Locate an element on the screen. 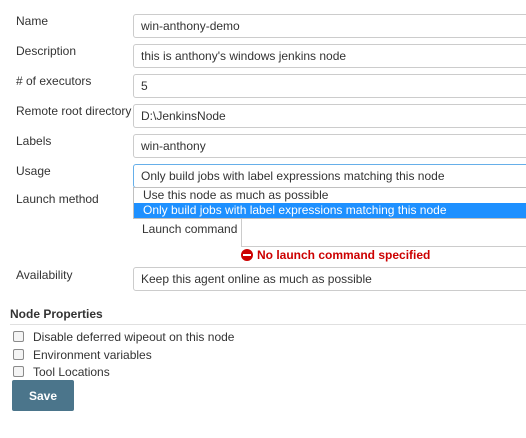 The width and height of the screenshot is (526, 438). executors-label: # of executors is located at coordinates (54, 81).